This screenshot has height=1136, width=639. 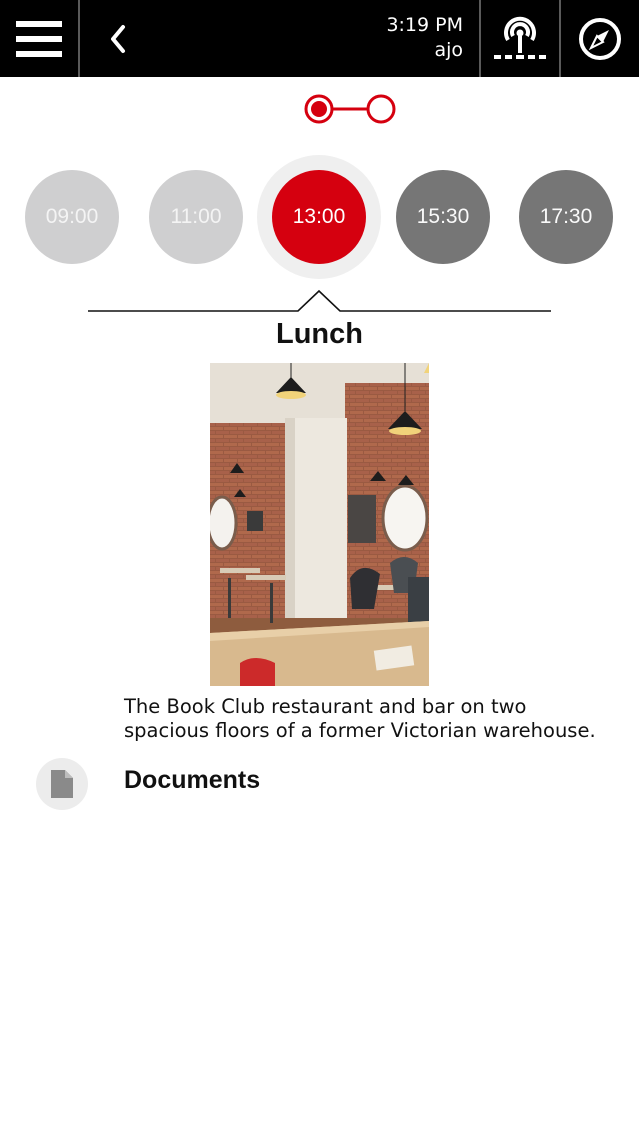 I want to click on time-slot-1730: 17:30, so click(x=566, y=217).